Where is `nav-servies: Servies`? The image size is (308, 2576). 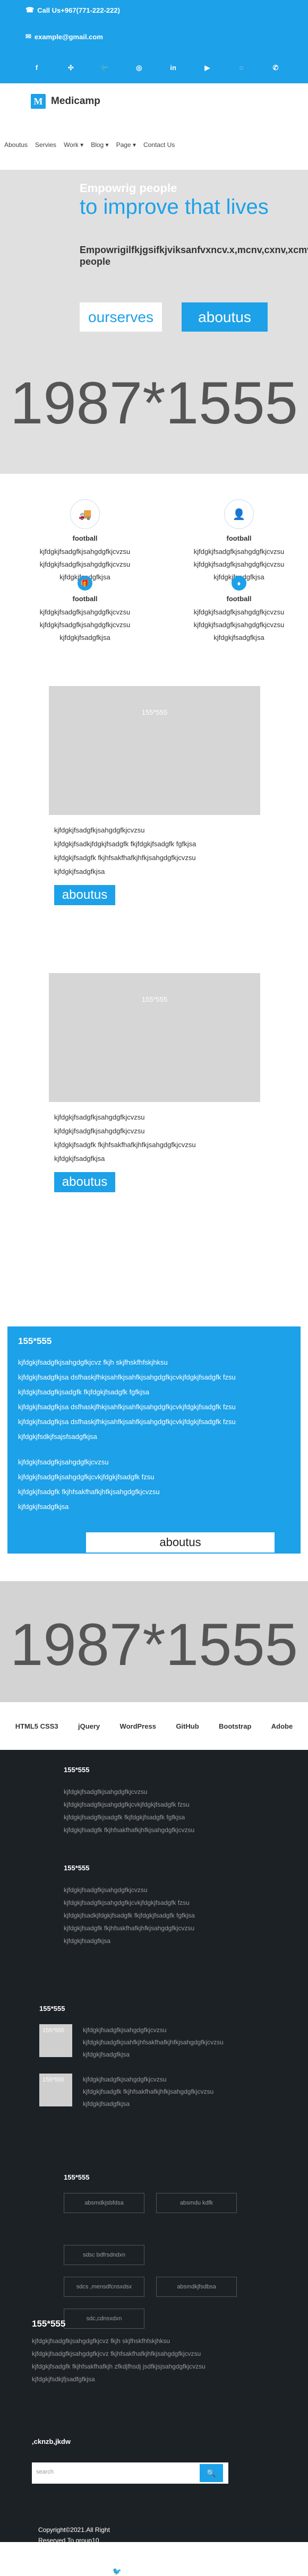 nav-servies: Servies is located at coordinates (45, 145).